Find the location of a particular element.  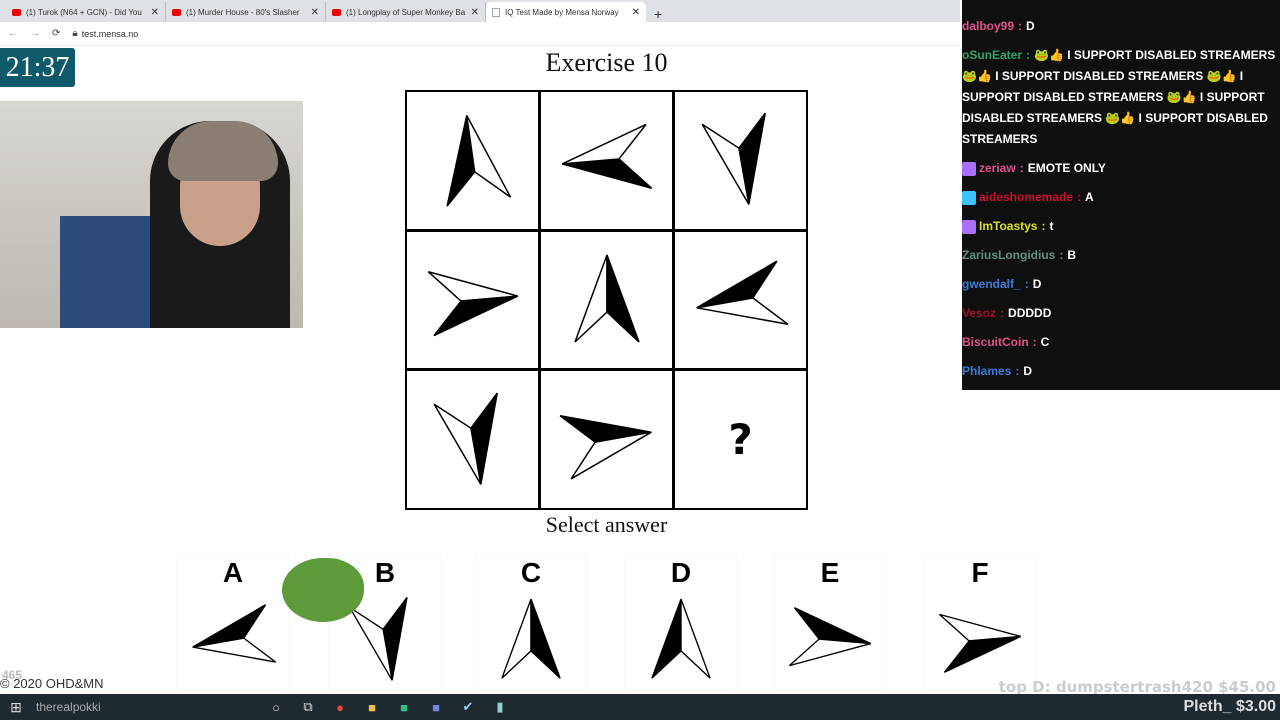

subscriber-badge-icon is located at coordinates (969, 226).